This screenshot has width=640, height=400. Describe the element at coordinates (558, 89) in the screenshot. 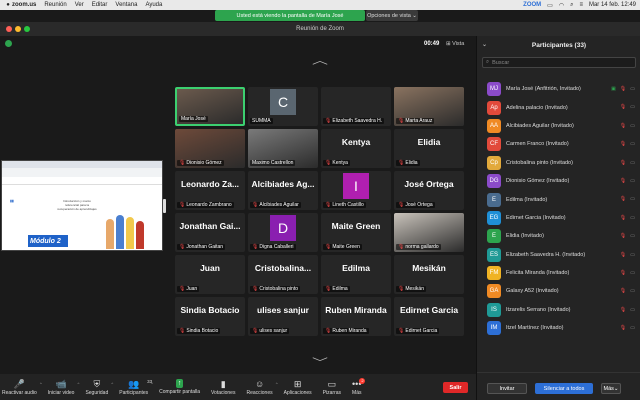

I see `participant-row: MJ María José (Anfitrión, Invitado) ▣ 🎙 ▭` at that location.